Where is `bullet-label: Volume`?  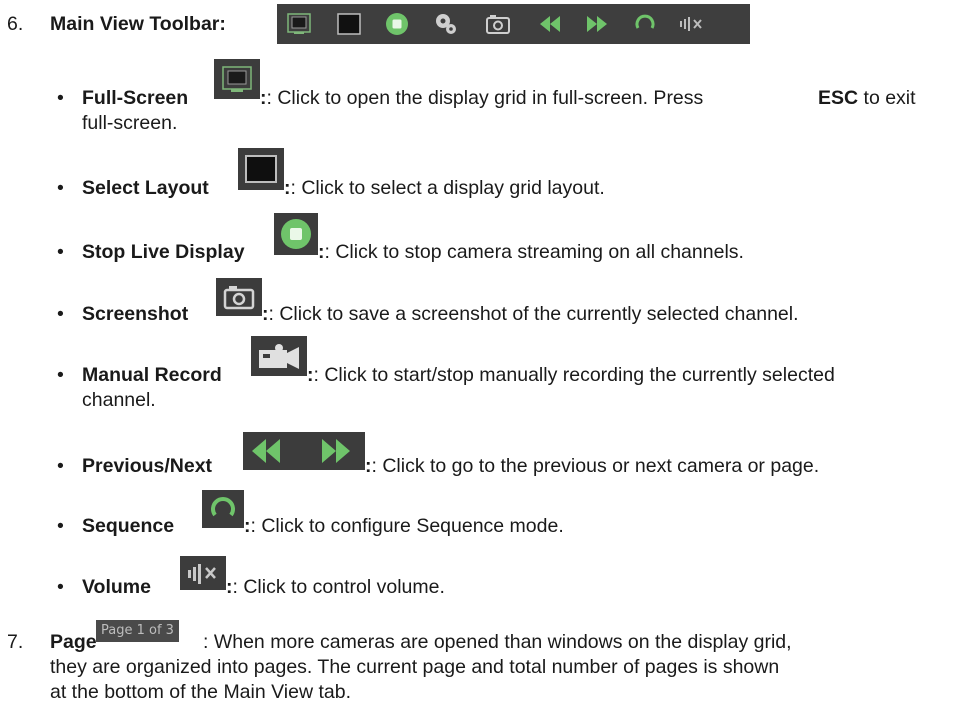
bullet-label: Volume is located at coordinates (116, 587).